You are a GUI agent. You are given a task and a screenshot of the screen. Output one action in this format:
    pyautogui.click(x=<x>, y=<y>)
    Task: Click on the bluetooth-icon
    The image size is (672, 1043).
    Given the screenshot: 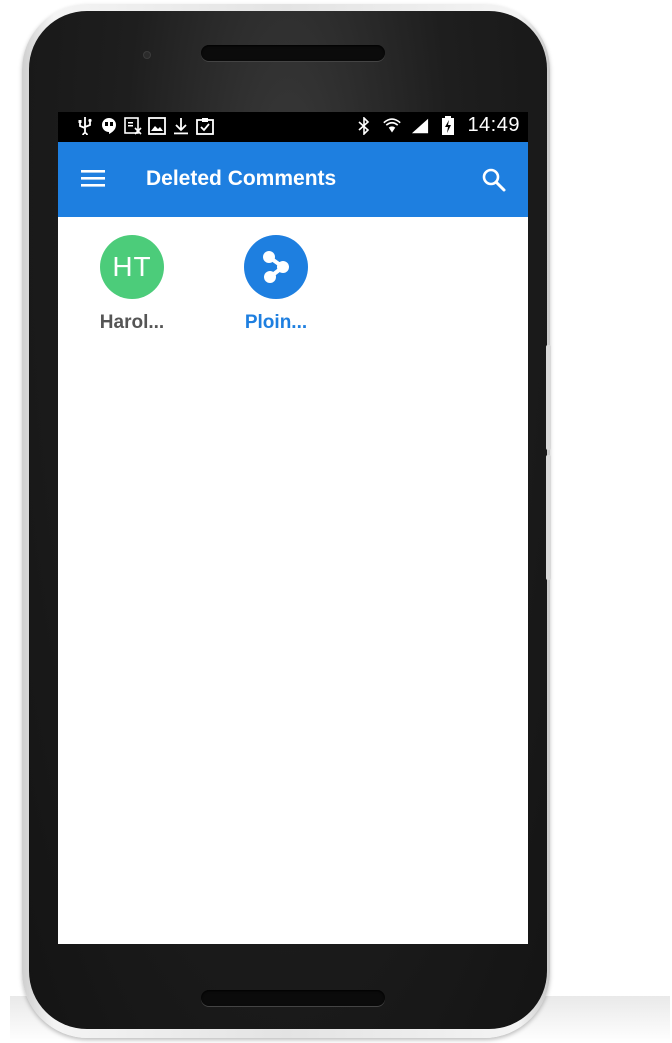 What is the action you would take?
    pyautogui.click(x=364, y=126)
    